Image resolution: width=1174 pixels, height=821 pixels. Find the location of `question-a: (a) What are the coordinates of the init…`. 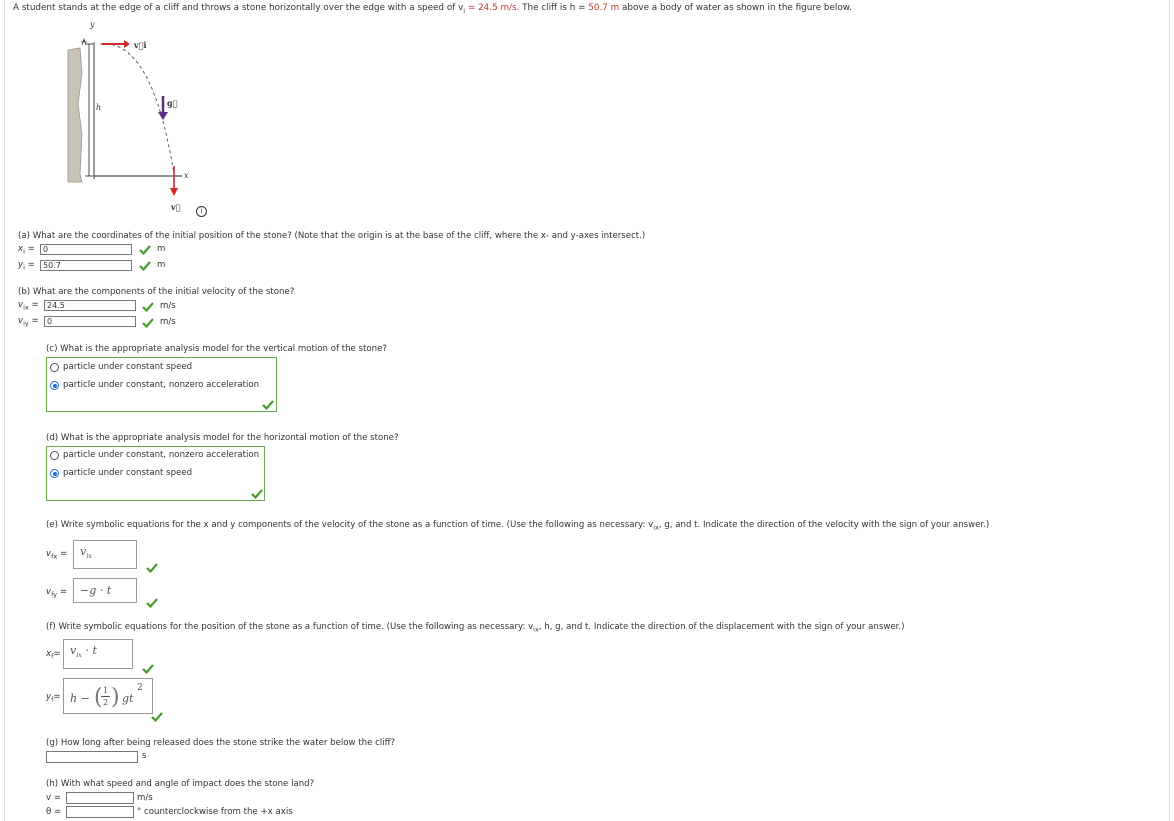

question-a: (a) What are the coordinates of the init… is located at coordinates (332, 236).